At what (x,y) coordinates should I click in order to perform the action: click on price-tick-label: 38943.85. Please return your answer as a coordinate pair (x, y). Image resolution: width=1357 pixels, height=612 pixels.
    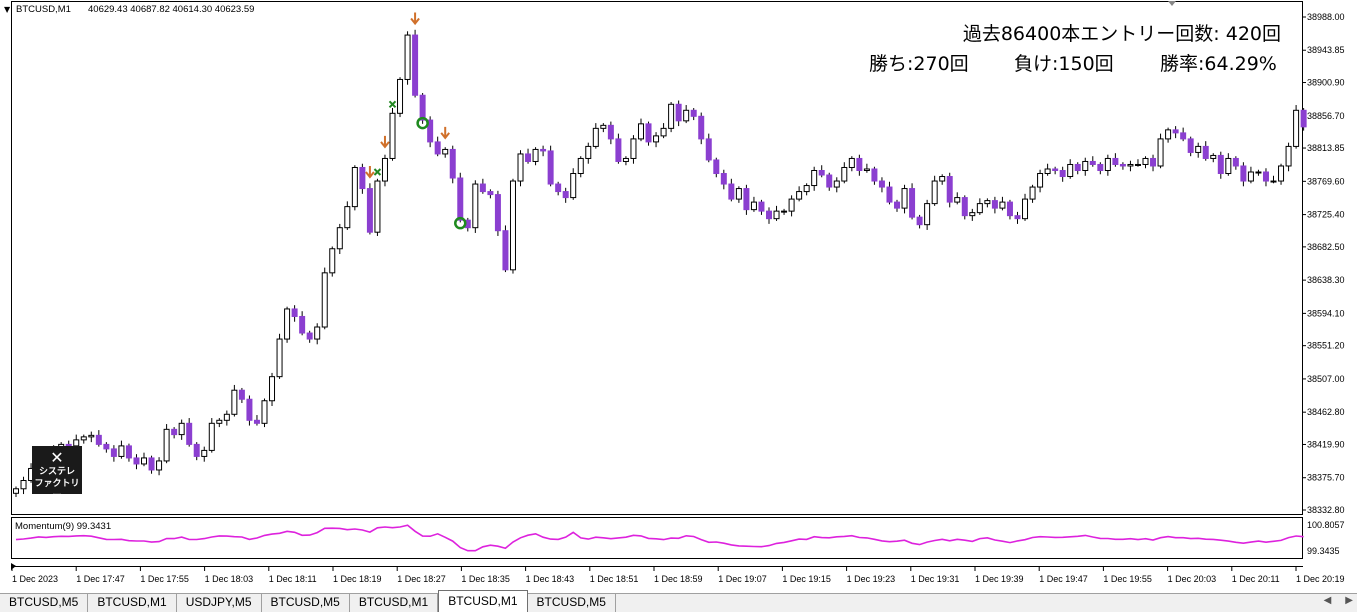
    Looking at the image, I should click on (1326, 50).